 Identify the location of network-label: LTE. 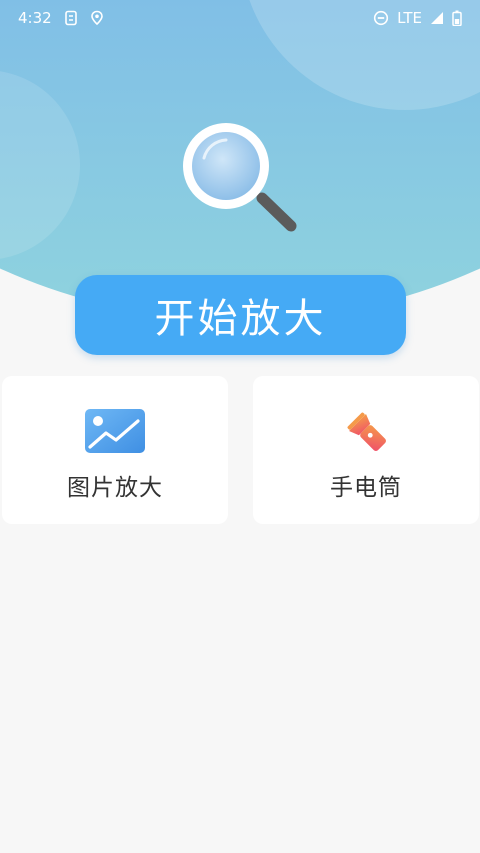
(409, 18).